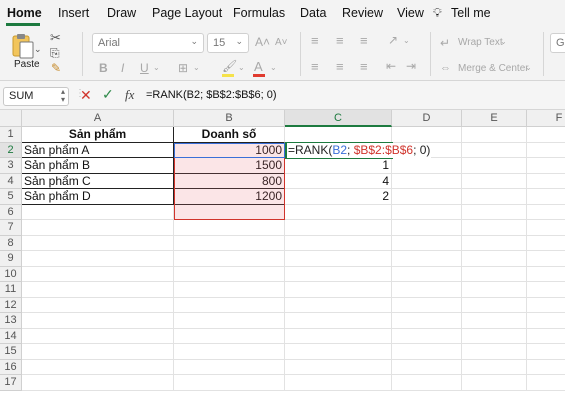 The height and width of the screenshot is (400, 565). What do you see at coordinates (340, 40) in the screenshot?
I see `align-middle-icon: ≡` at bounding box center [340, 40].